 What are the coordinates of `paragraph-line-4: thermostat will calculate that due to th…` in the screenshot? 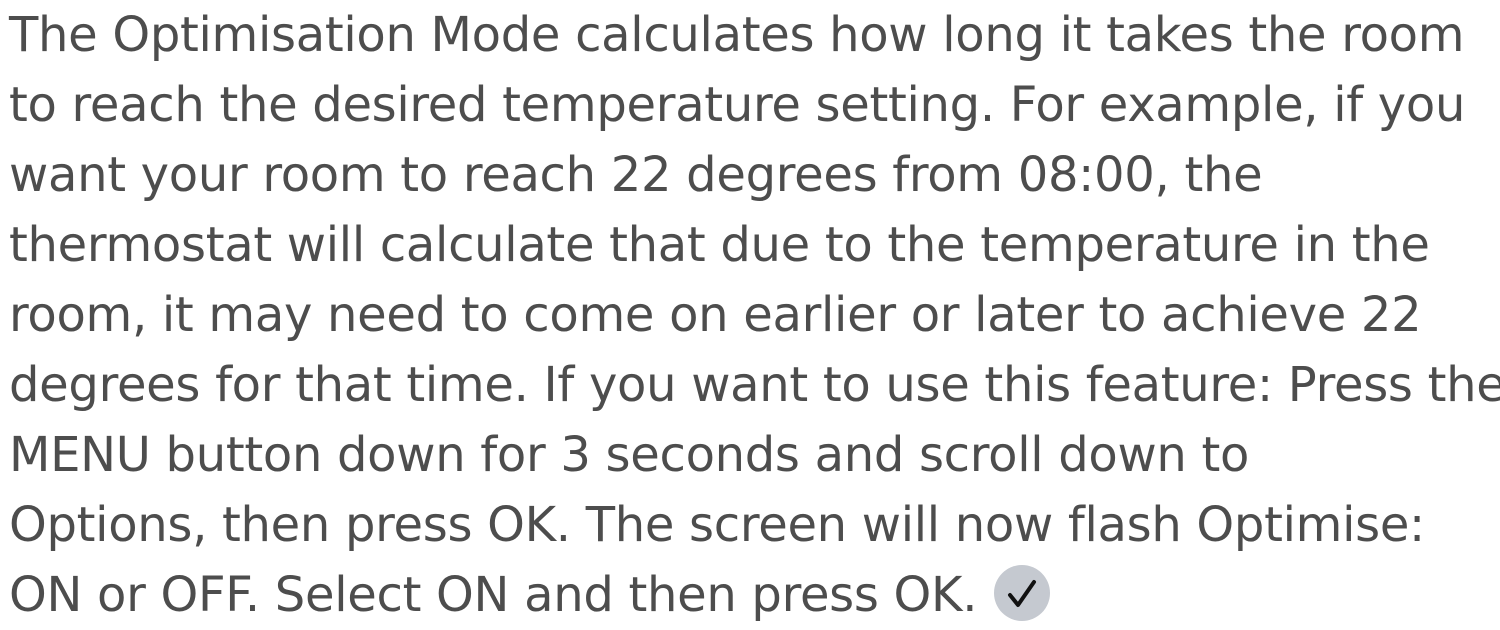 It's located at (719, 245).